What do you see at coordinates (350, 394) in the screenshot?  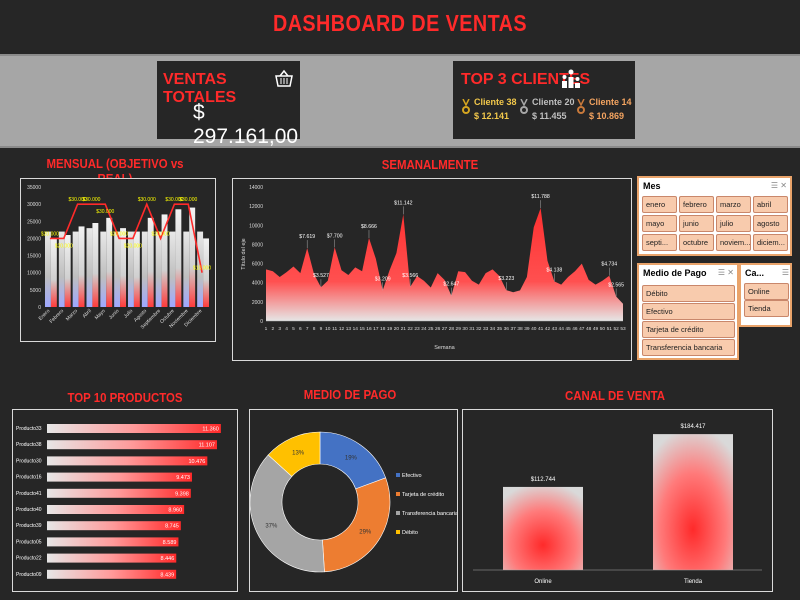 I see `payment-title: MEDIO DE PAGO` at bounding box center [350, 394].